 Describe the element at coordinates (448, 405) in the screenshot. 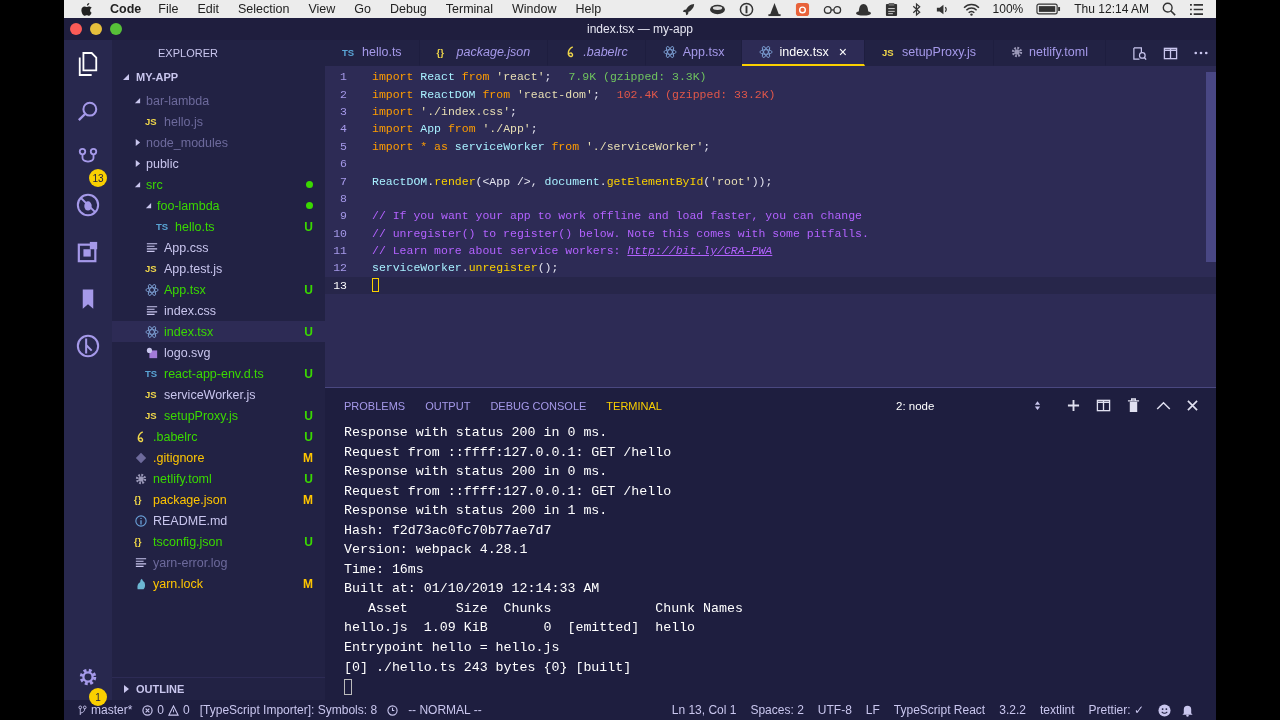

I see `panel-tab: OUTPUT` at that location.